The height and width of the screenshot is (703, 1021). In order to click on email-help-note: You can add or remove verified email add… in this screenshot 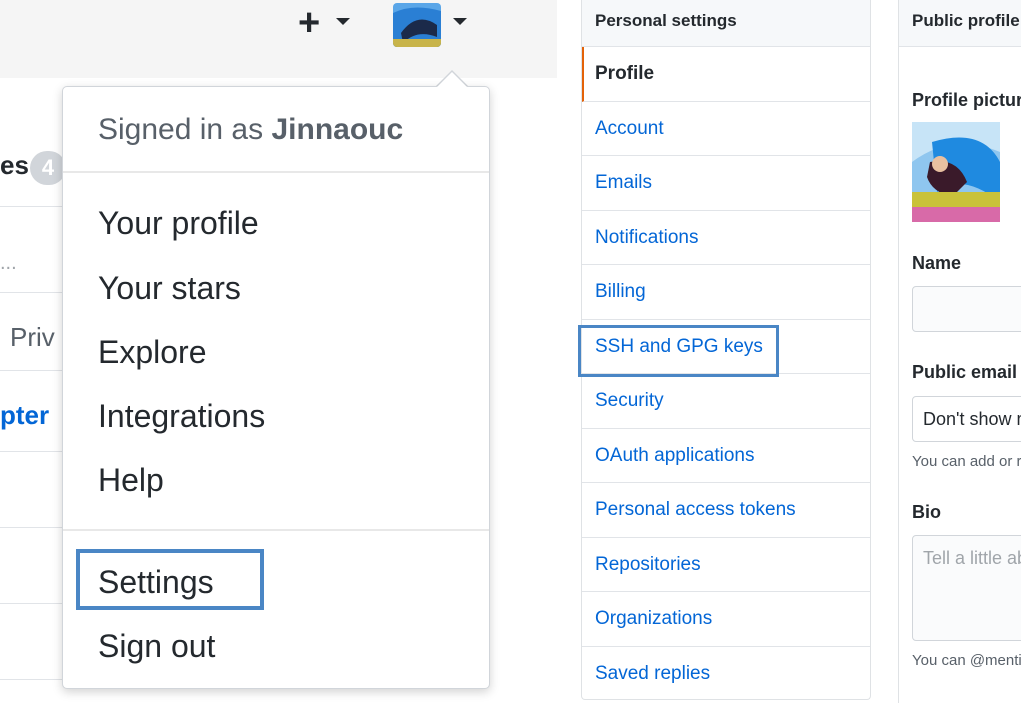, I will do `click(966, 461)`.